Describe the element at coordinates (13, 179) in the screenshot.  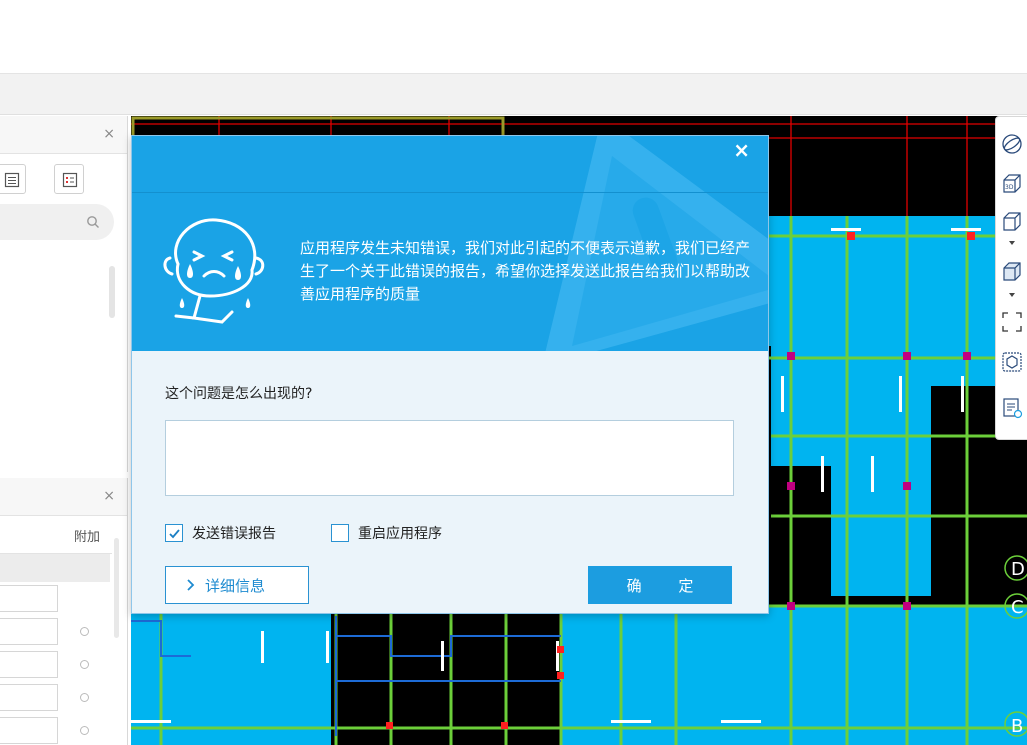
I see `list-view-icon` at that location.